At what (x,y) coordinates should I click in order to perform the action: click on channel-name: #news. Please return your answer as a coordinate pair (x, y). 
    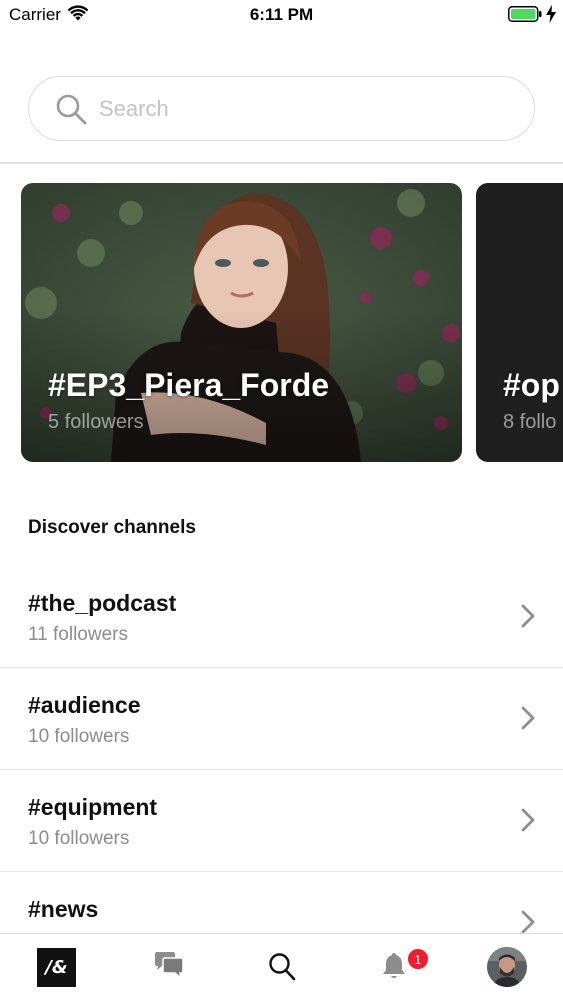
    Looking at the image, I should click on (63, 909).